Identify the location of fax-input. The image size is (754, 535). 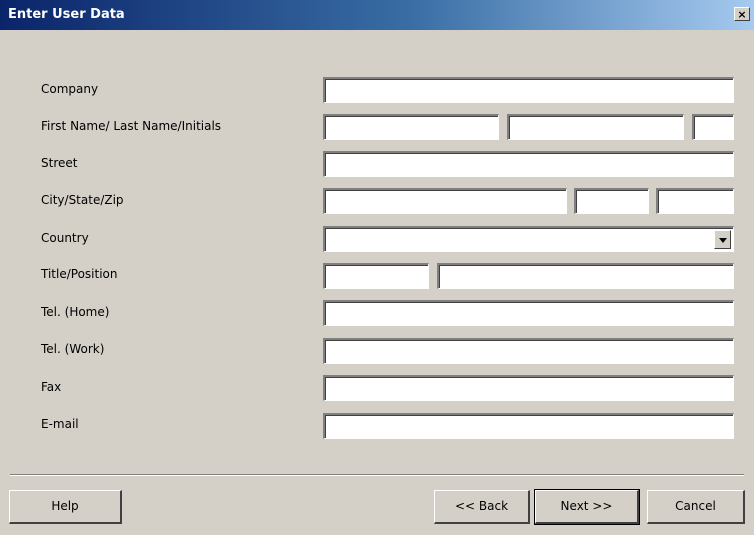
(529, 388).